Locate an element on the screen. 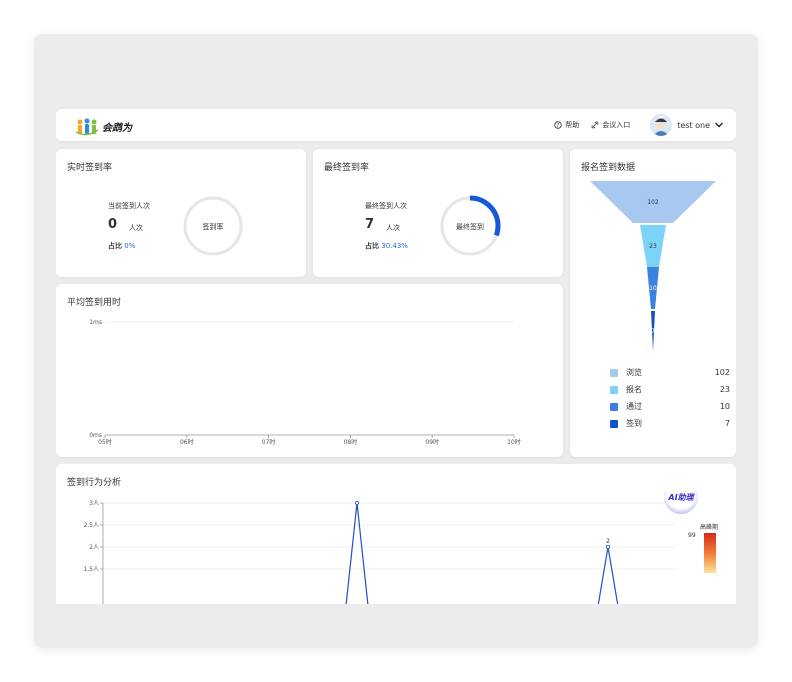 Image resolution: width=792 pixels, height=682 pixels. logo-text: 会鹉为 is located at coordinates (117, 128).